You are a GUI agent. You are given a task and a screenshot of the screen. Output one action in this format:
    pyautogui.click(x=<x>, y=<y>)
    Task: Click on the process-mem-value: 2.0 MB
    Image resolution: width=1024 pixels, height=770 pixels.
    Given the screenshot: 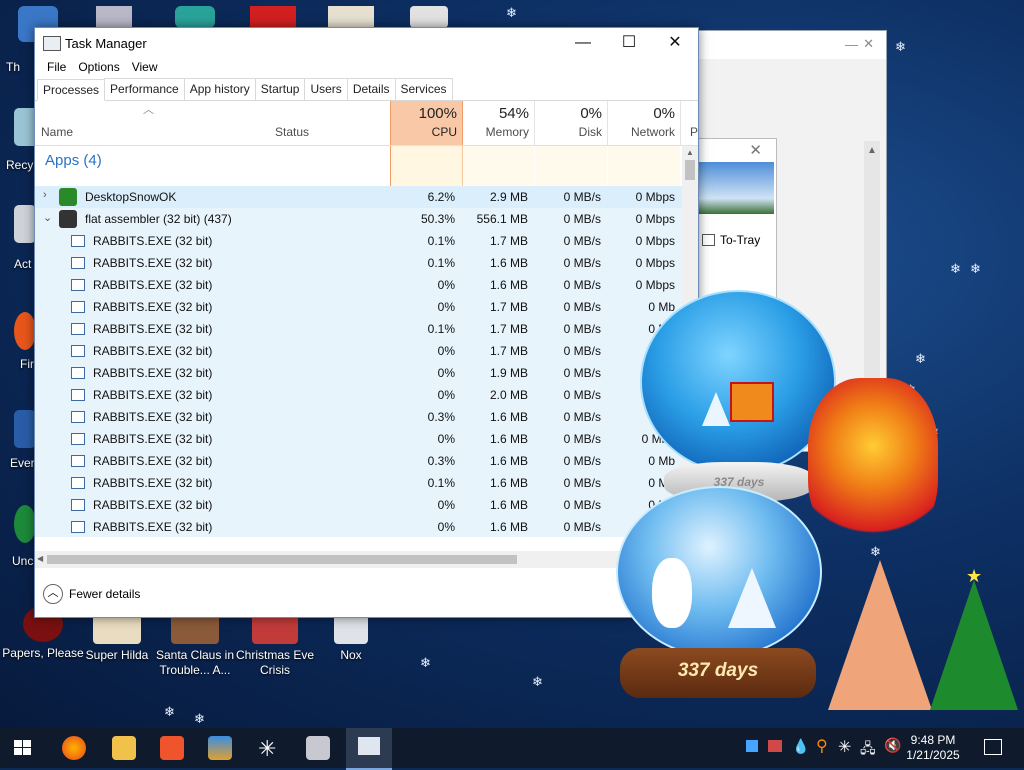 What is the action you would take?
    pyautogui.click(x=508, y=395)
    